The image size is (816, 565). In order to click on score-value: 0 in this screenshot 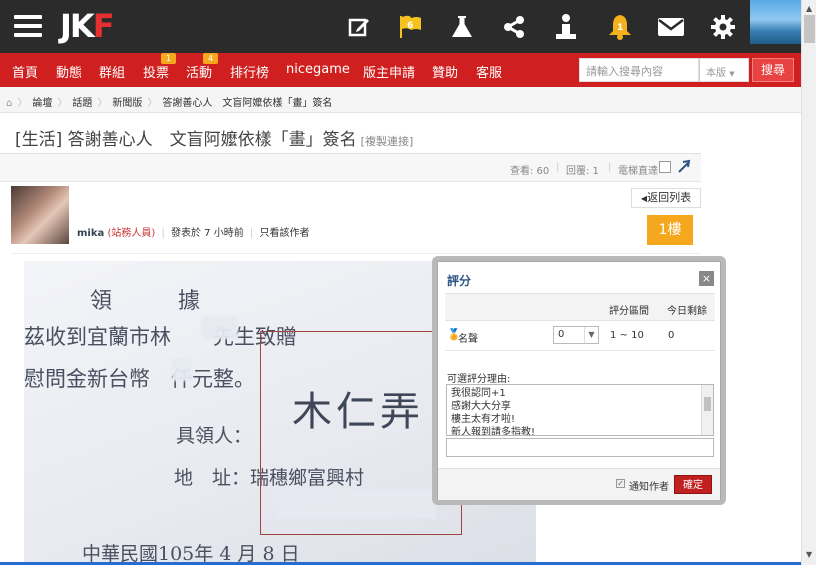, I will do `click(561, 334)`.